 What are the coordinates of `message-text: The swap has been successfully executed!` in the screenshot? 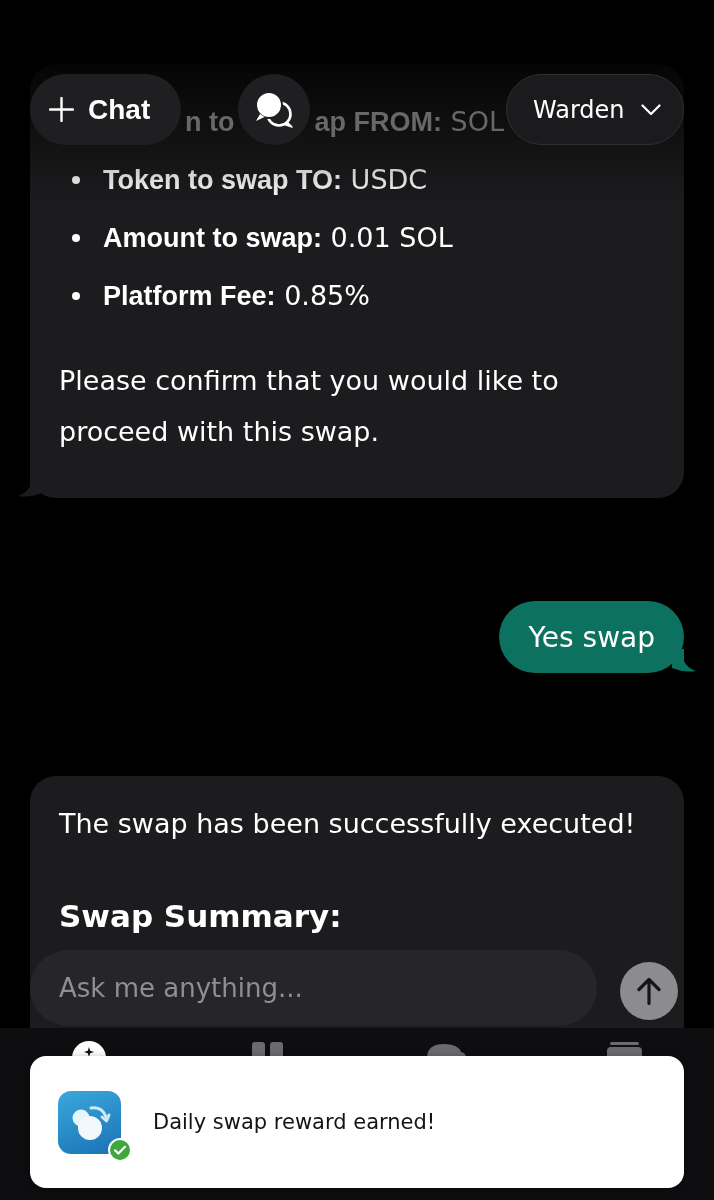 It's located at (348, 824).